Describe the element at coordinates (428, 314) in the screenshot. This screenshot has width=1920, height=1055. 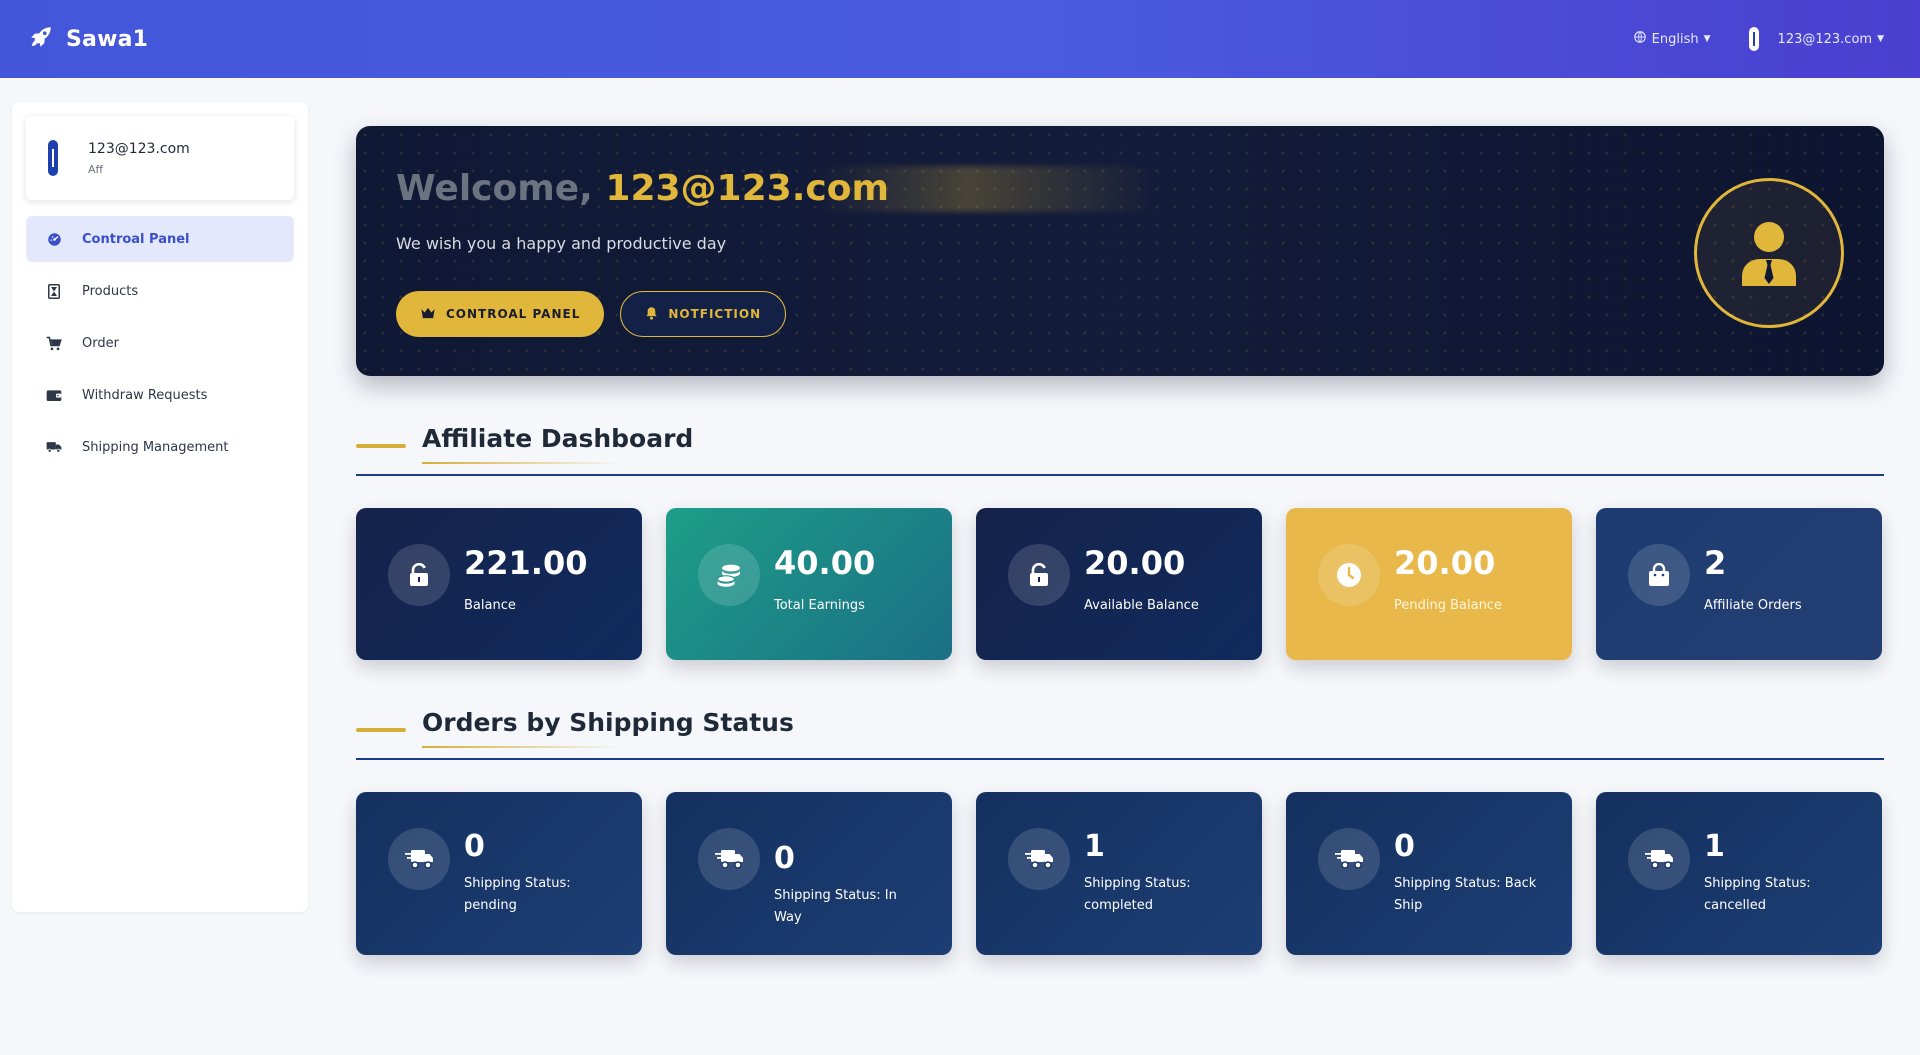
I see `crown-icon` at that location.